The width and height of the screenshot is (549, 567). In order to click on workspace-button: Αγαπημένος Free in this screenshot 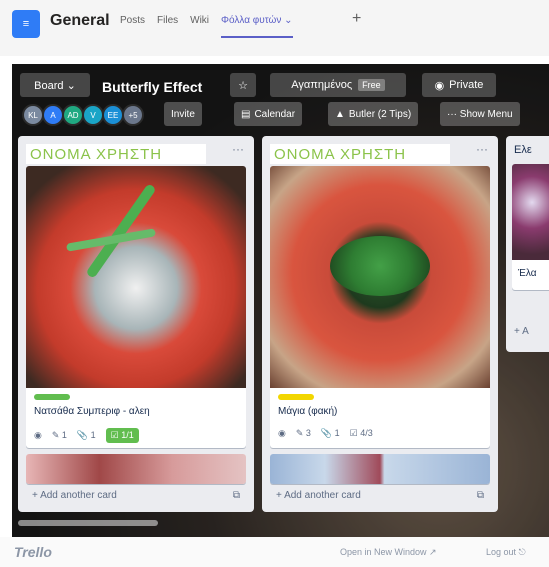, I will do `click(338, 85)`.